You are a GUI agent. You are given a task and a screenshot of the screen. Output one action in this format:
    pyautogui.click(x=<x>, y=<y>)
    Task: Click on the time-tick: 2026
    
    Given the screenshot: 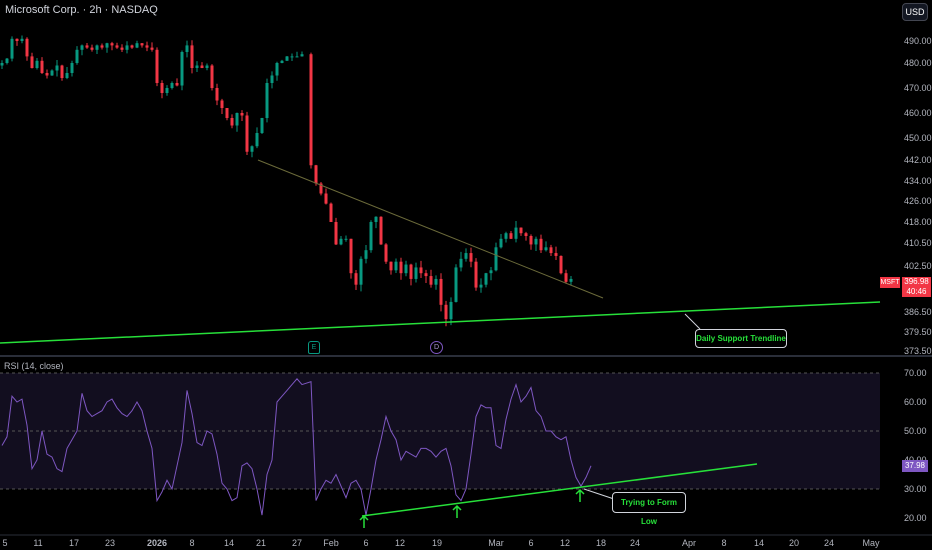 What is the action you would take?
    pyautogui.click(x=157, y=543)
    